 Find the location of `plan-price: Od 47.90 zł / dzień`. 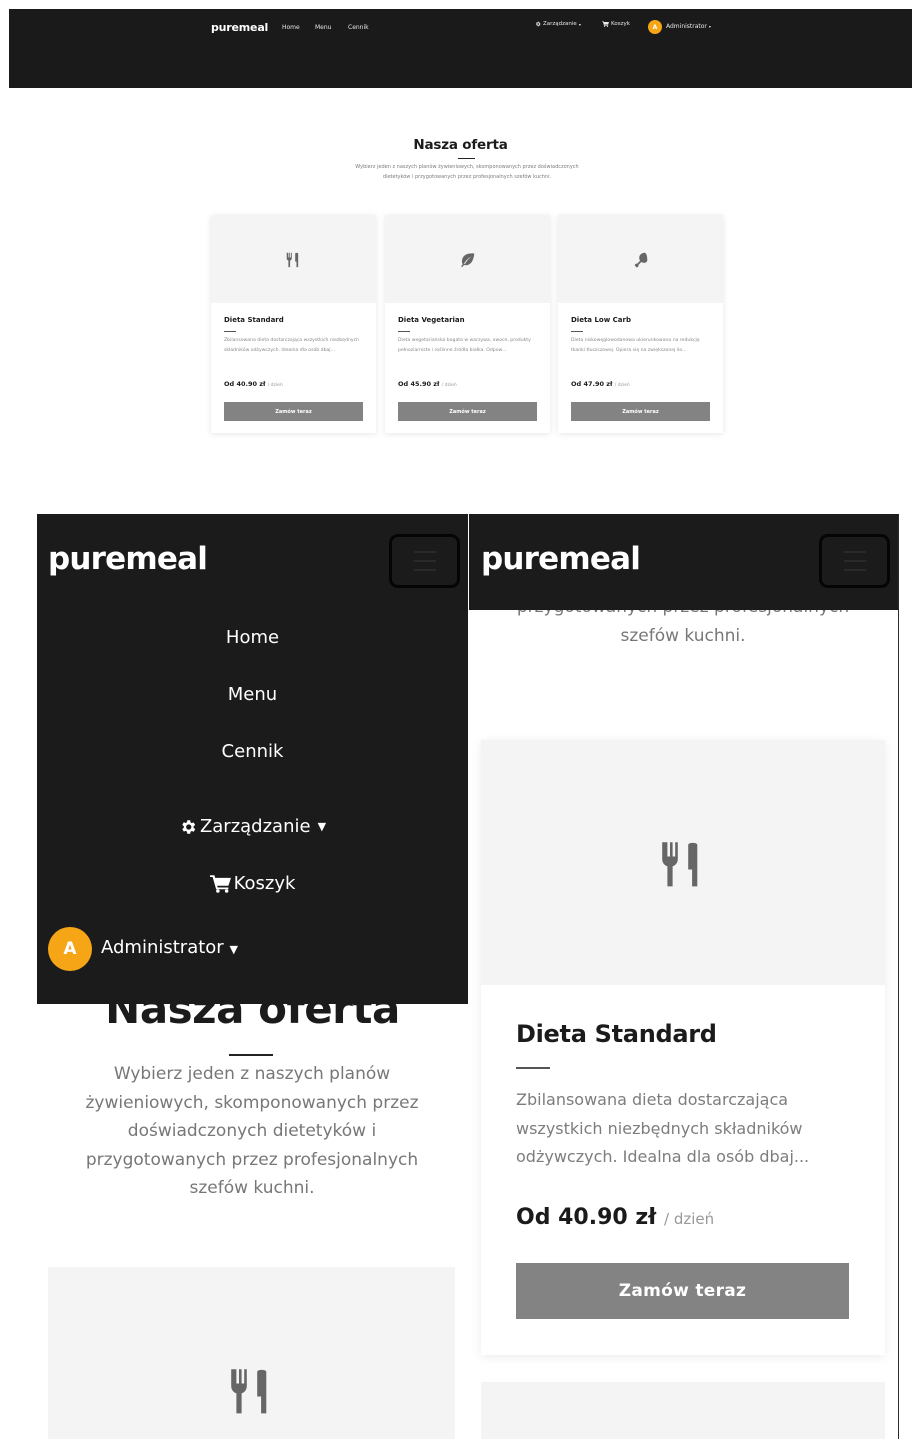

plan-price: Od 47.90 zł / dzień is located at coordinates (600, 384).